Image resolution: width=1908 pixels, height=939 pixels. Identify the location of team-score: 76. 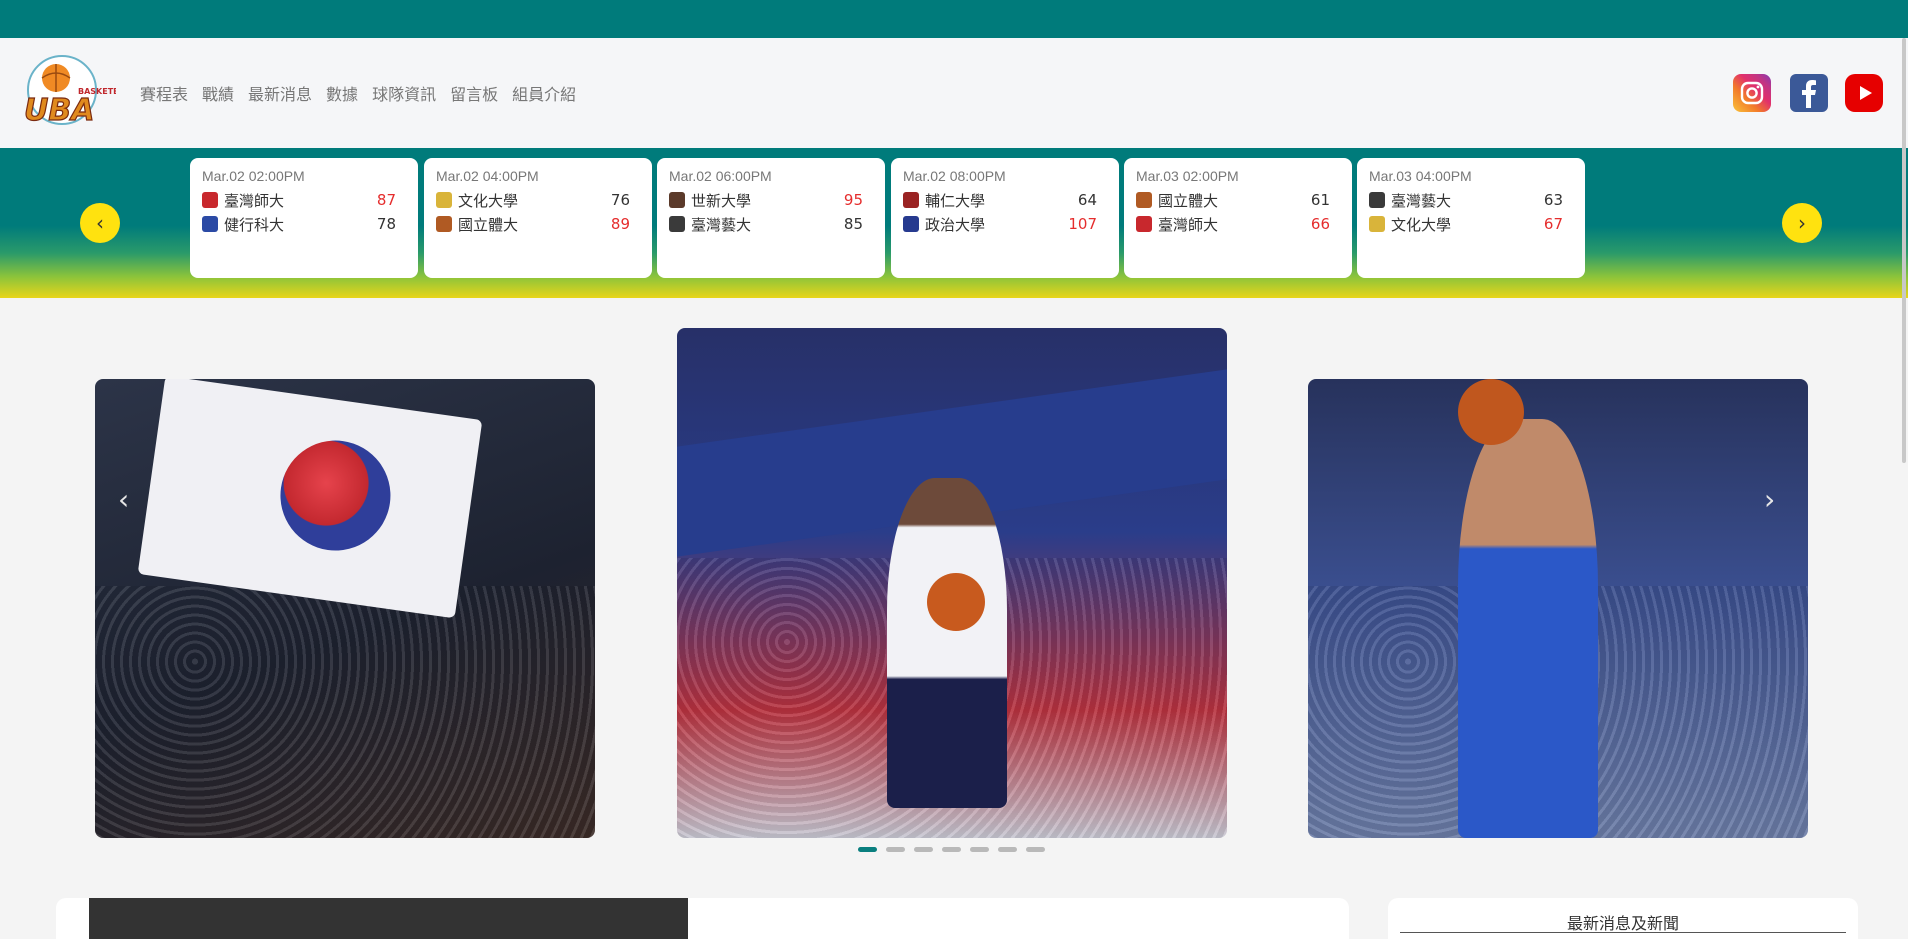
(620, 200).